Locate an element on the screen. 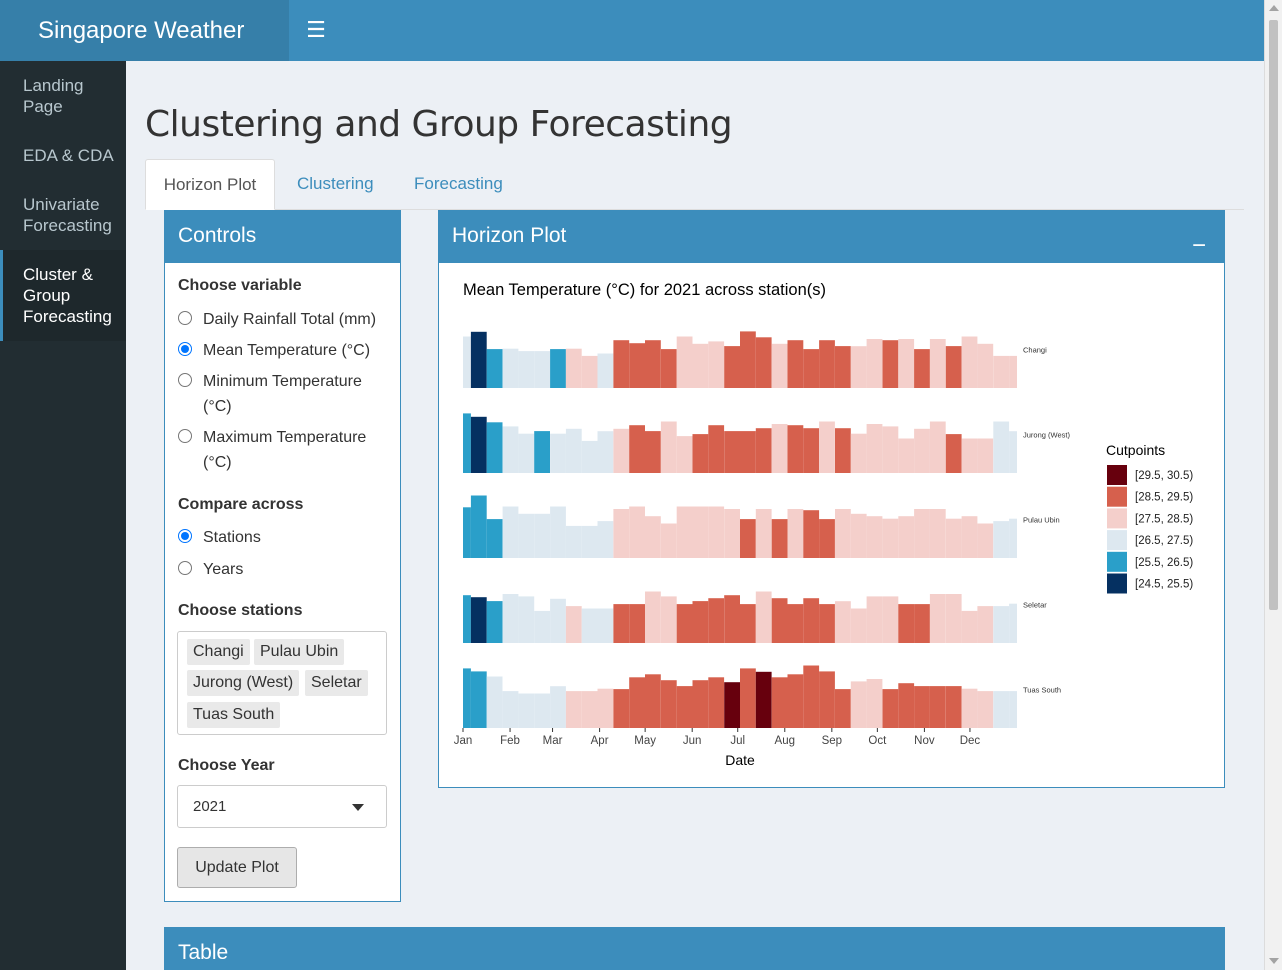 This screenshot has height=970, width=1282. radio-daily-rainfall: Daily Rainfall Total (mm) is located at coordinates (285, 320).